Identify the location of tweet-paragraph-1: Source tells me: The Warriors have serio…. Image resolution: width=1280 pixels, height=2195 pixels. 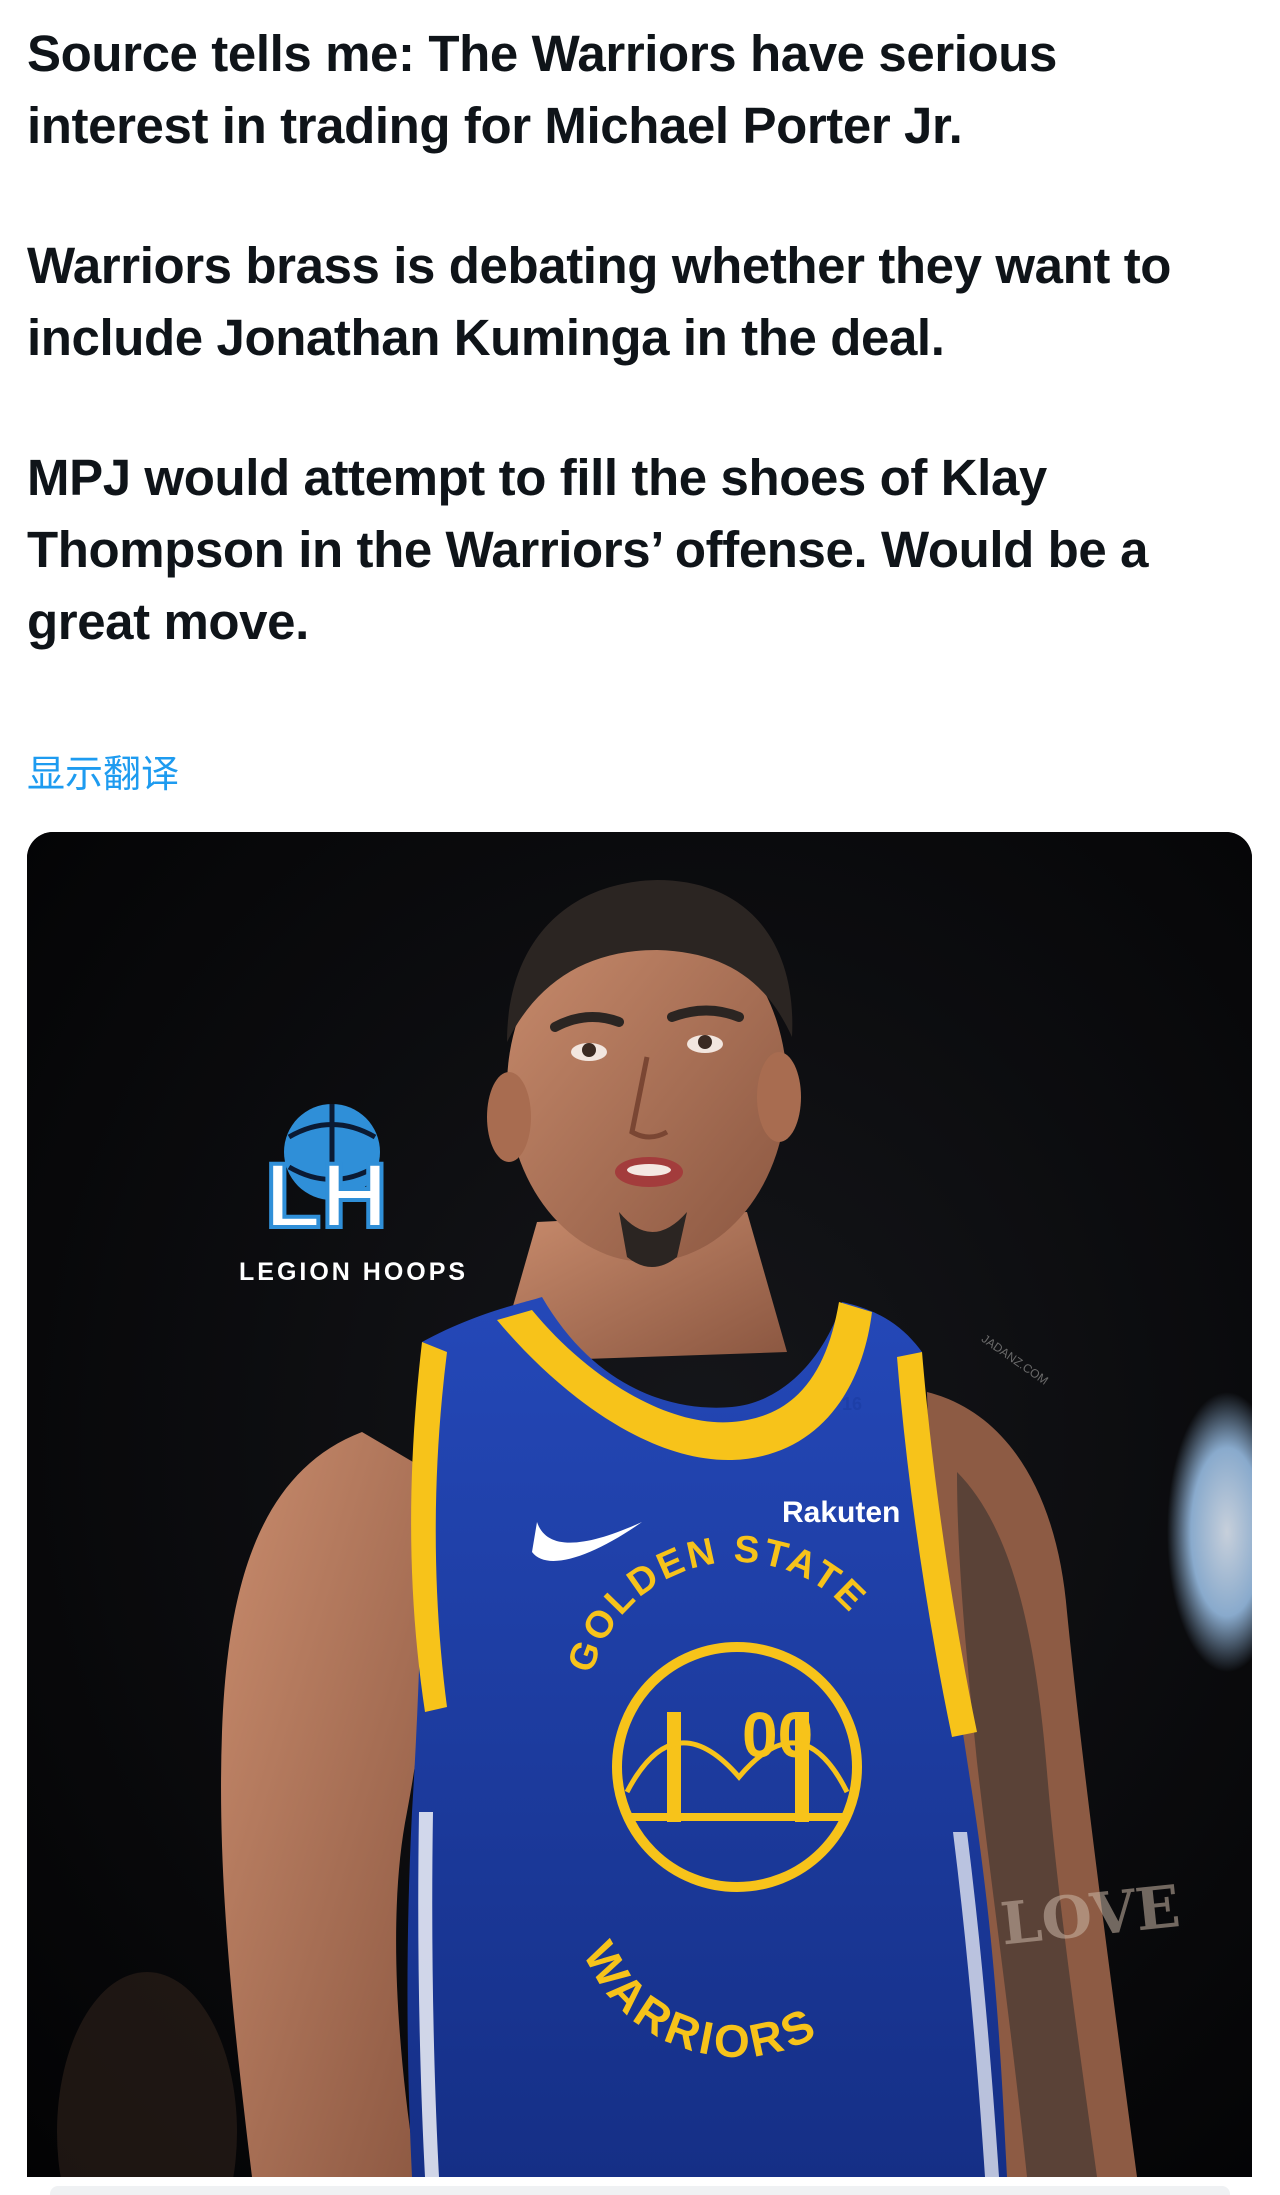
(542, 89).